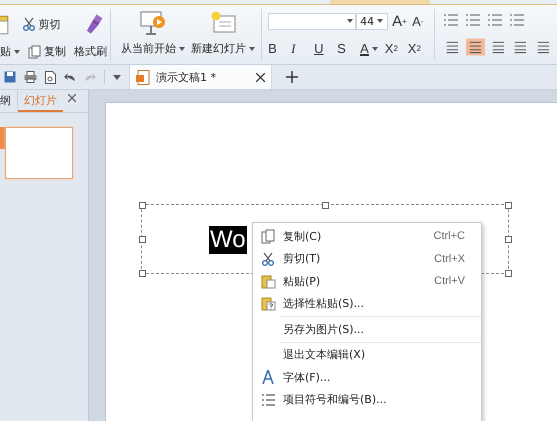 The image size is (557, 421). What do you see at coordinates (276, 48) in the screenshot?
I see `font-style-button: B` at bounding box center [276, 48].